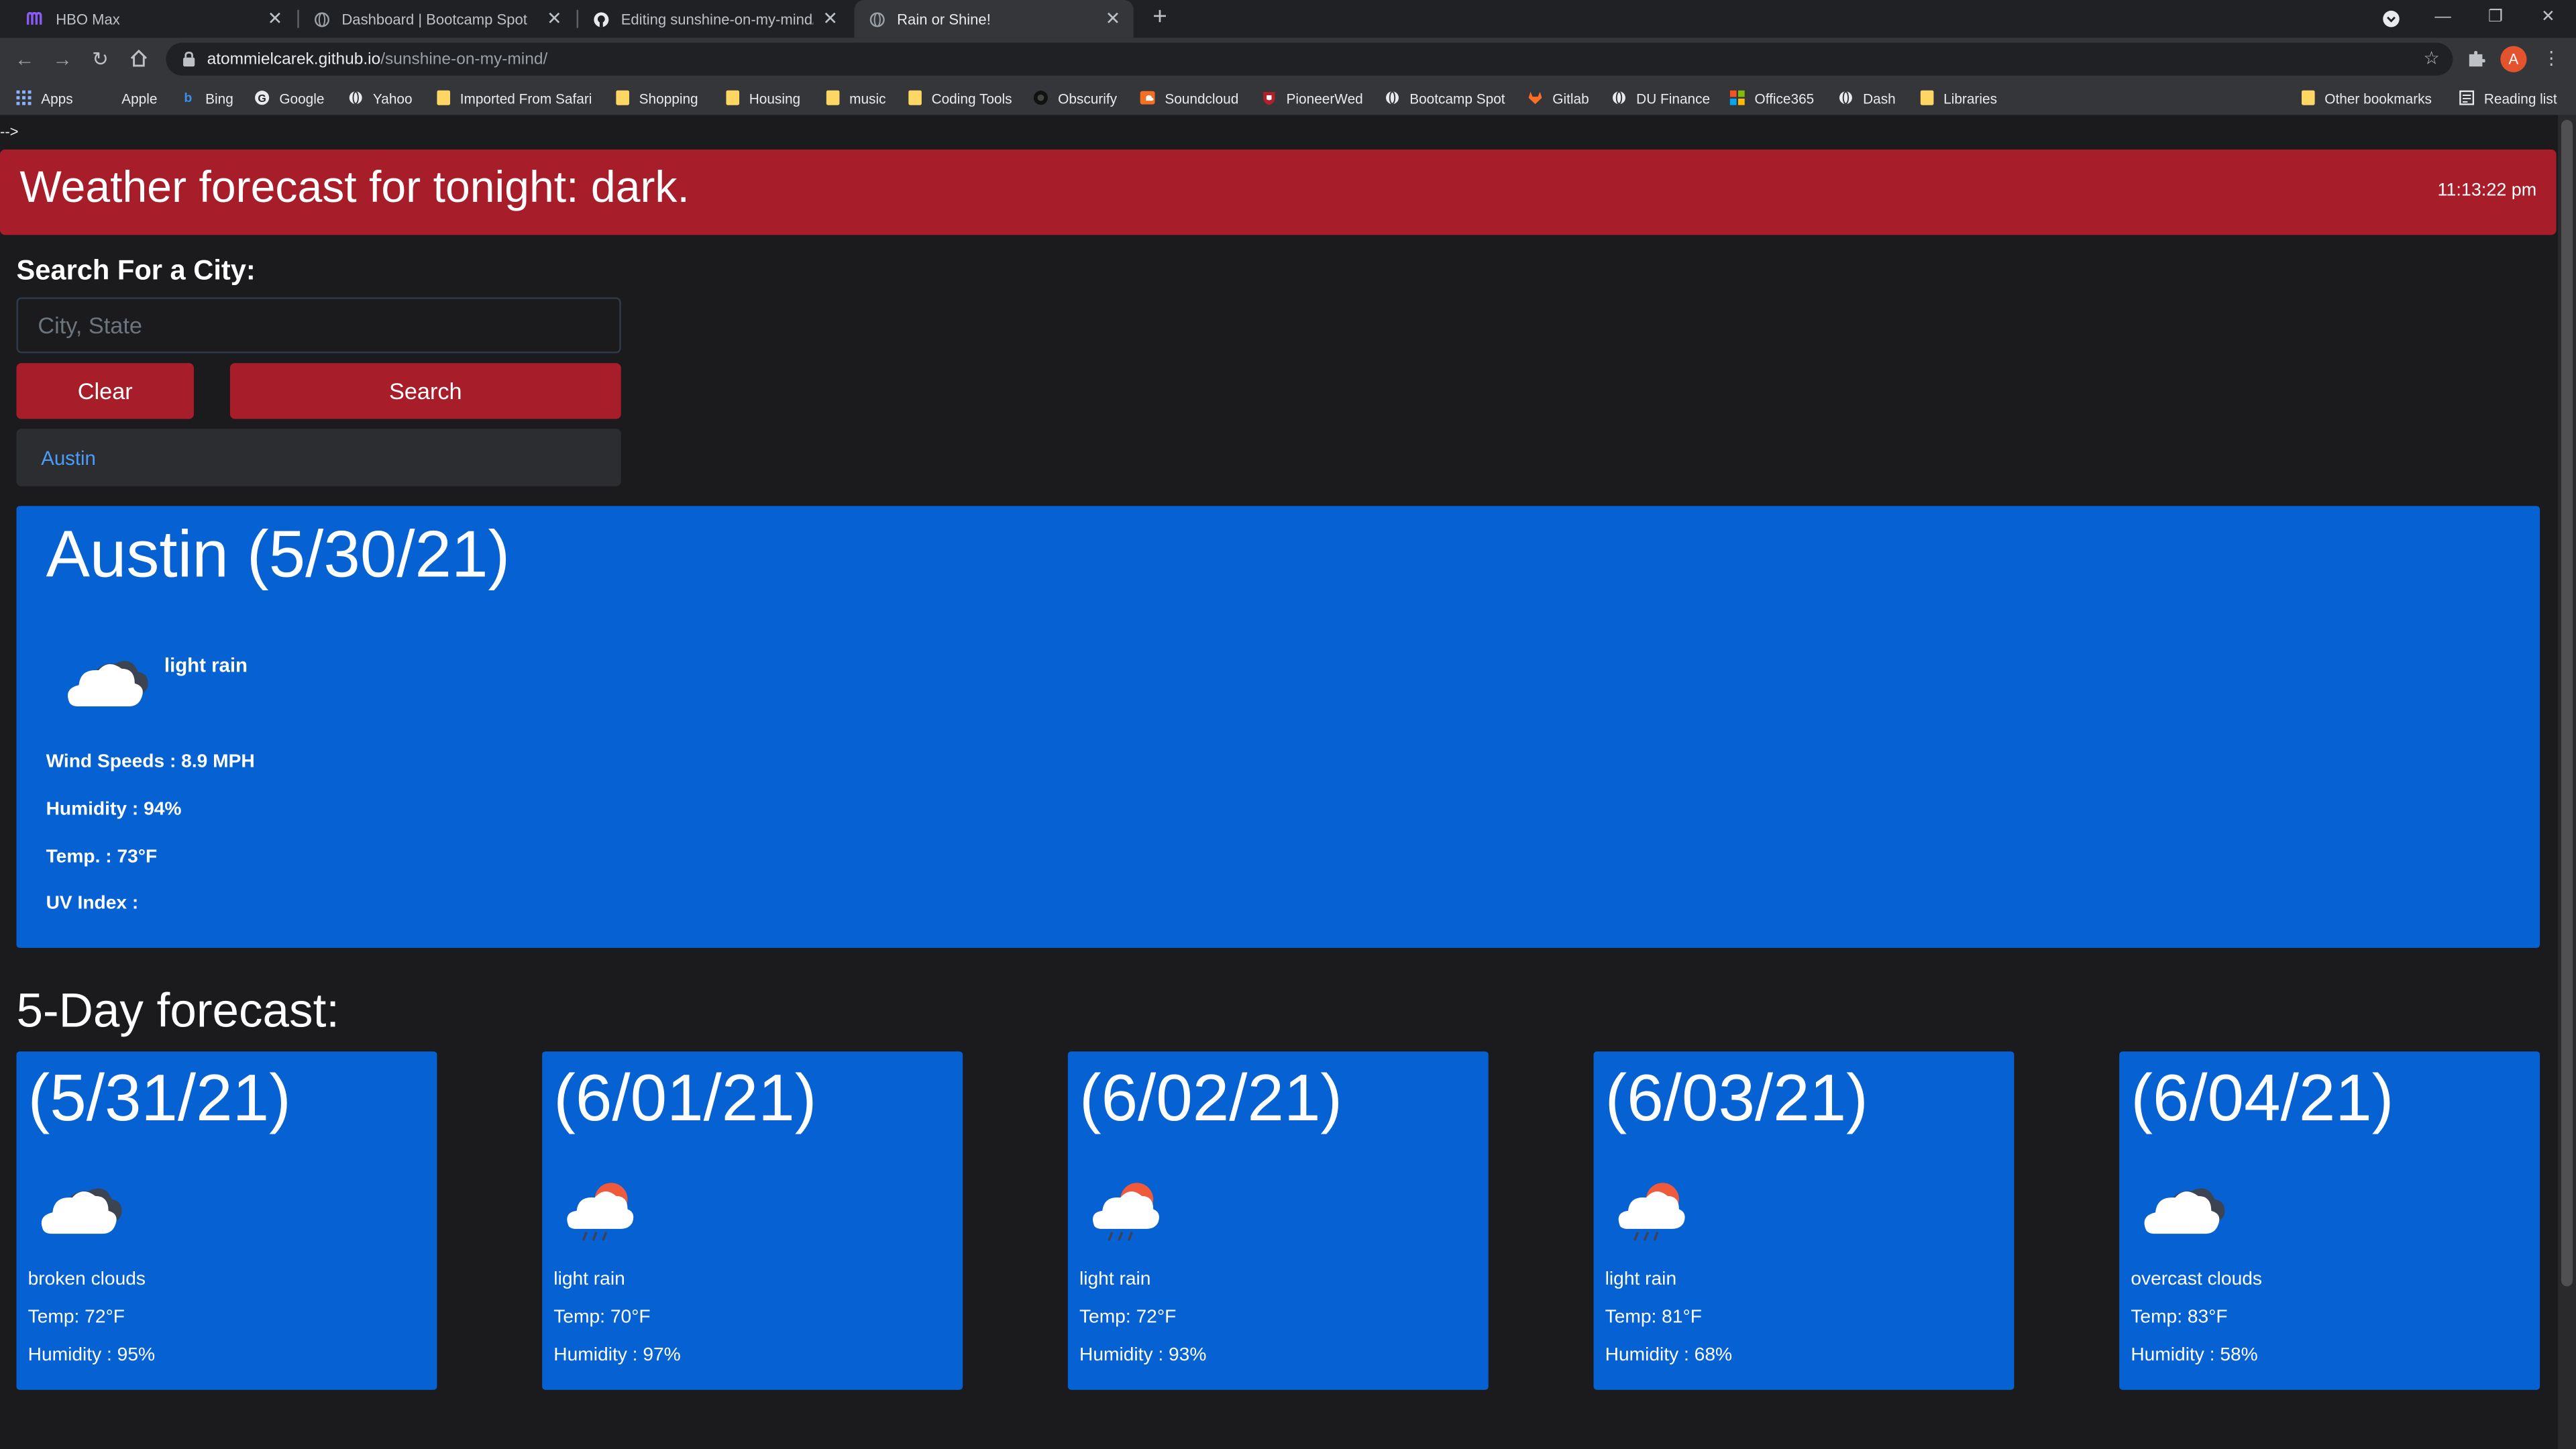 The width and height of the screenshot is (2576, 1449). I want to click on current-city-date: Austin (5/30/21), so click(278, 555).